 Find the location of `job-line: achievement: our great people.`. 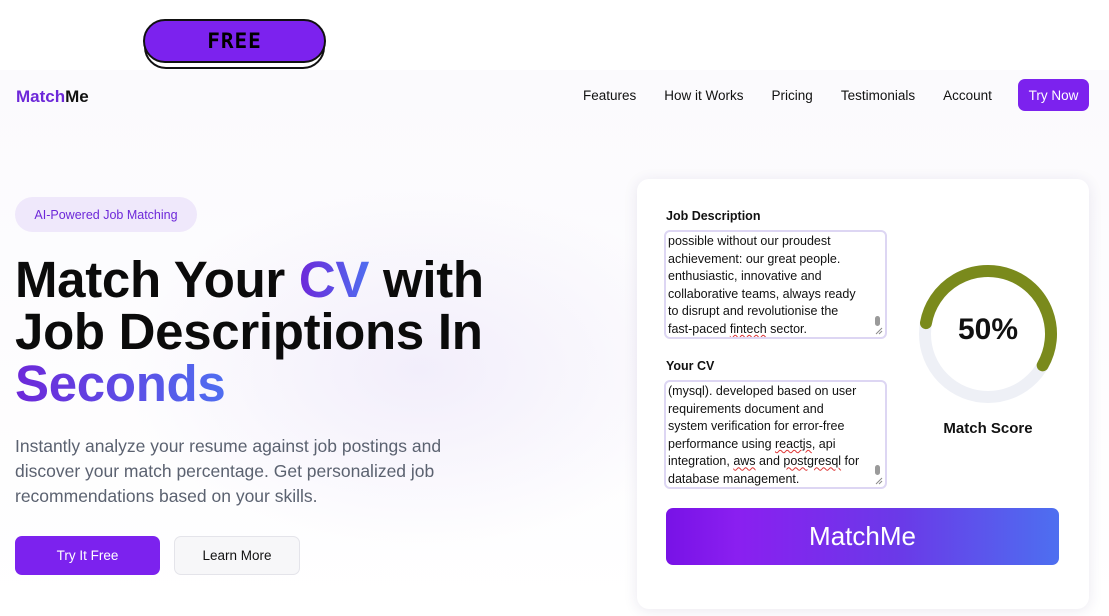

job-line: achievement: our great people. is located at coordinates (754, 258).